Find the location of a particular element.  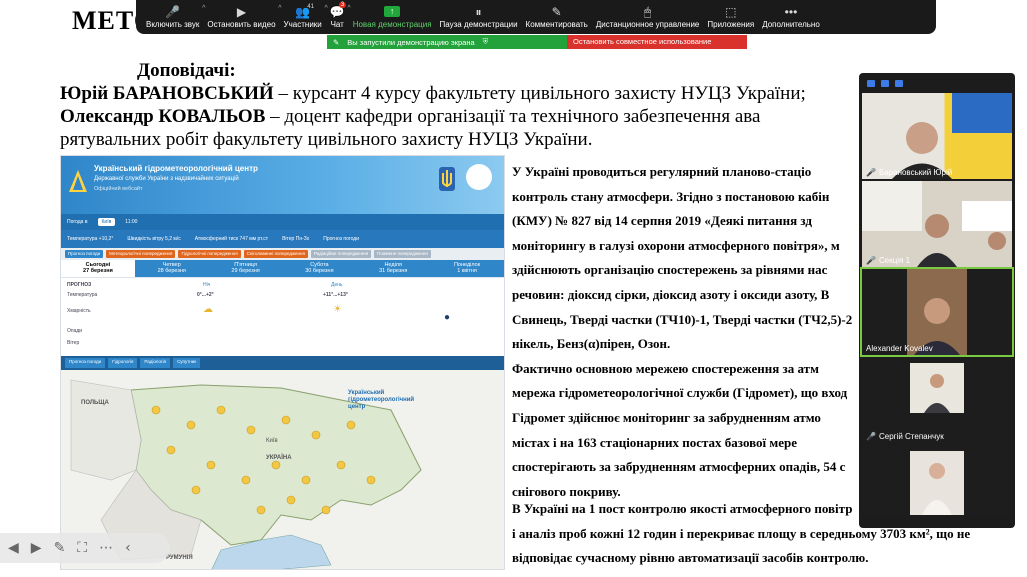

more-button: ••• Дополнительно is located at coordinates (791, 17).